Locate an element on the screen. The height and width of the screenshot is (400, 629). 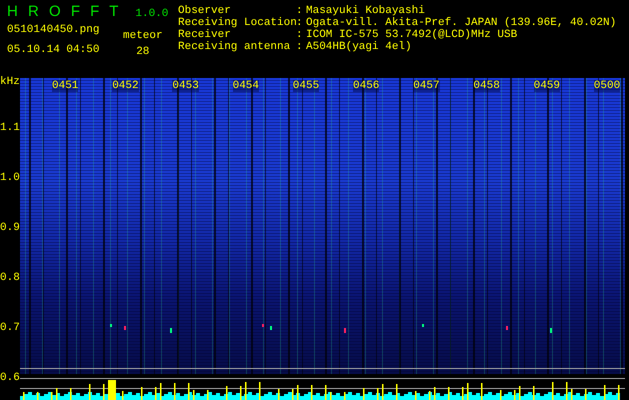
axis-label: 0.9 is located at coordinates (10, 228).